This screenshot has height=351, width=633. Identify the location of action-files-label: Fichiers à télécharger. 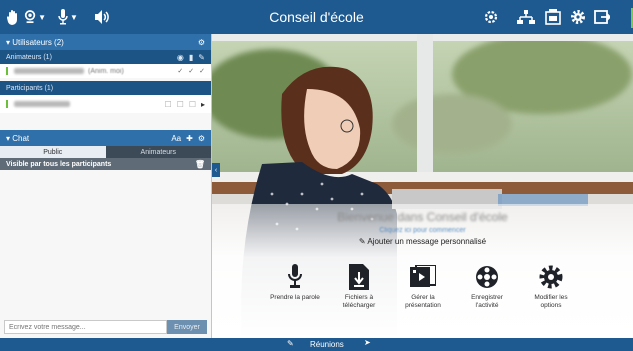
(359, 301).